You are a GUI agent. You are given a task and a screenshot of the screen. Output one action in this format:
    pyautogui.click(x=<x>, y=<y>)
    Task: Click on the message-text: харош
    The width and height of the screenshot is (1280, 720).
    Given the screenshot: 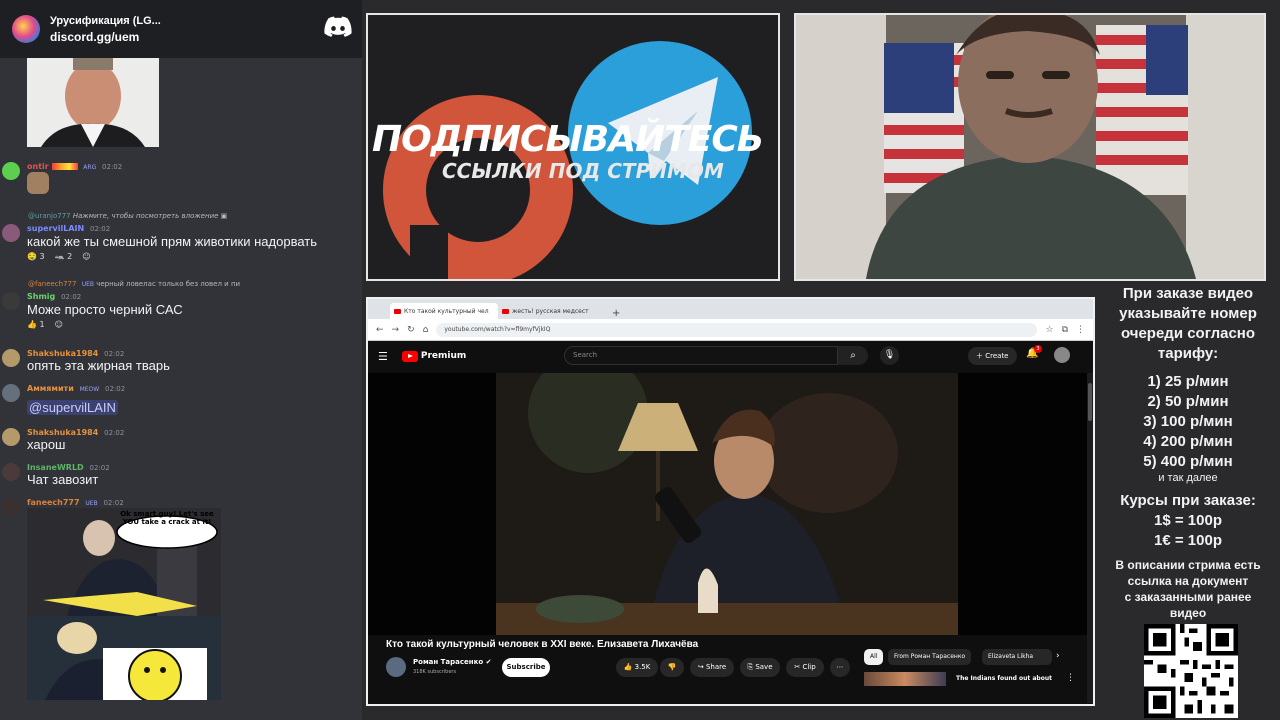 What is the action you would take?
    pyautogui.click(x=46, y=444)
    